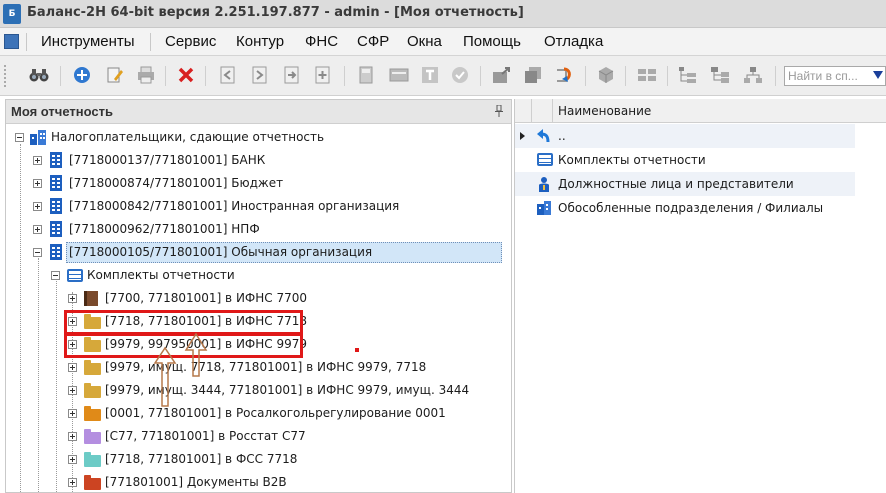 The height and width of the screenshot is (493, 886). I want to click on book-icon, so click(91, 298).